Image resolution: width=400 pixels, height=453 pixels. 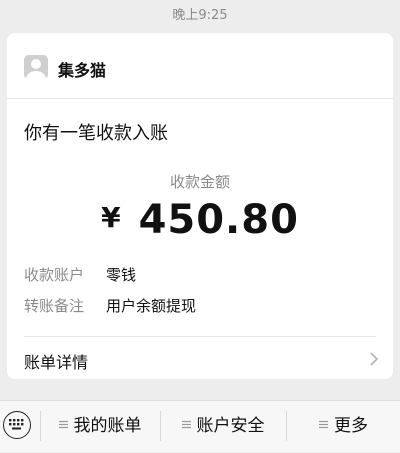 I want to click on menu-my-bills: 我的账单, so click(x=100, y=427).